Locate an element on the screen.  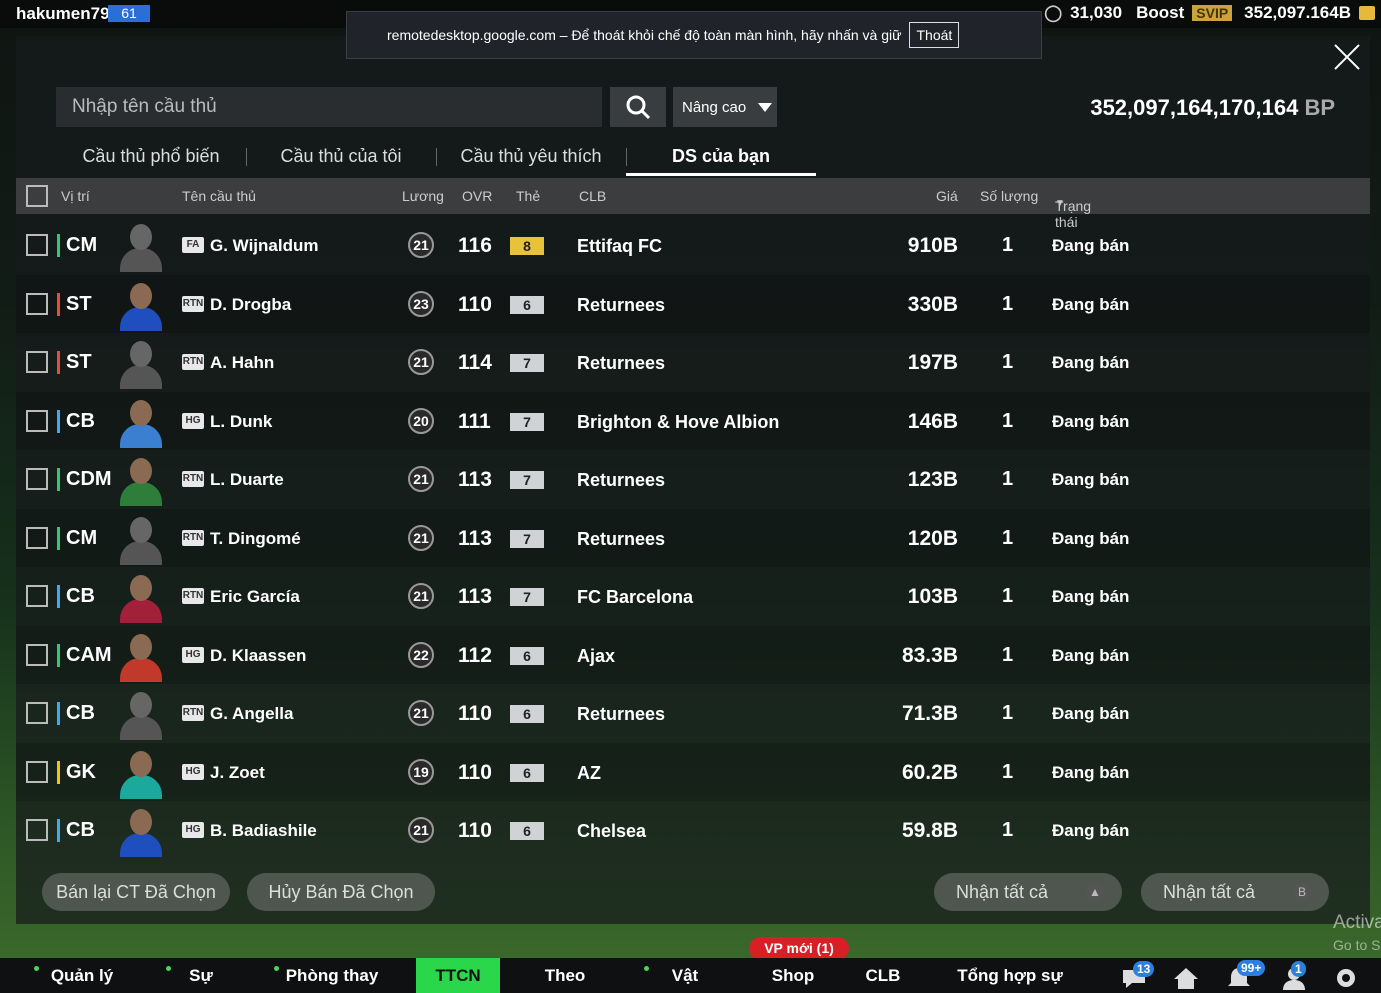
select-all-checkbox is located at coordinates (37, 196).